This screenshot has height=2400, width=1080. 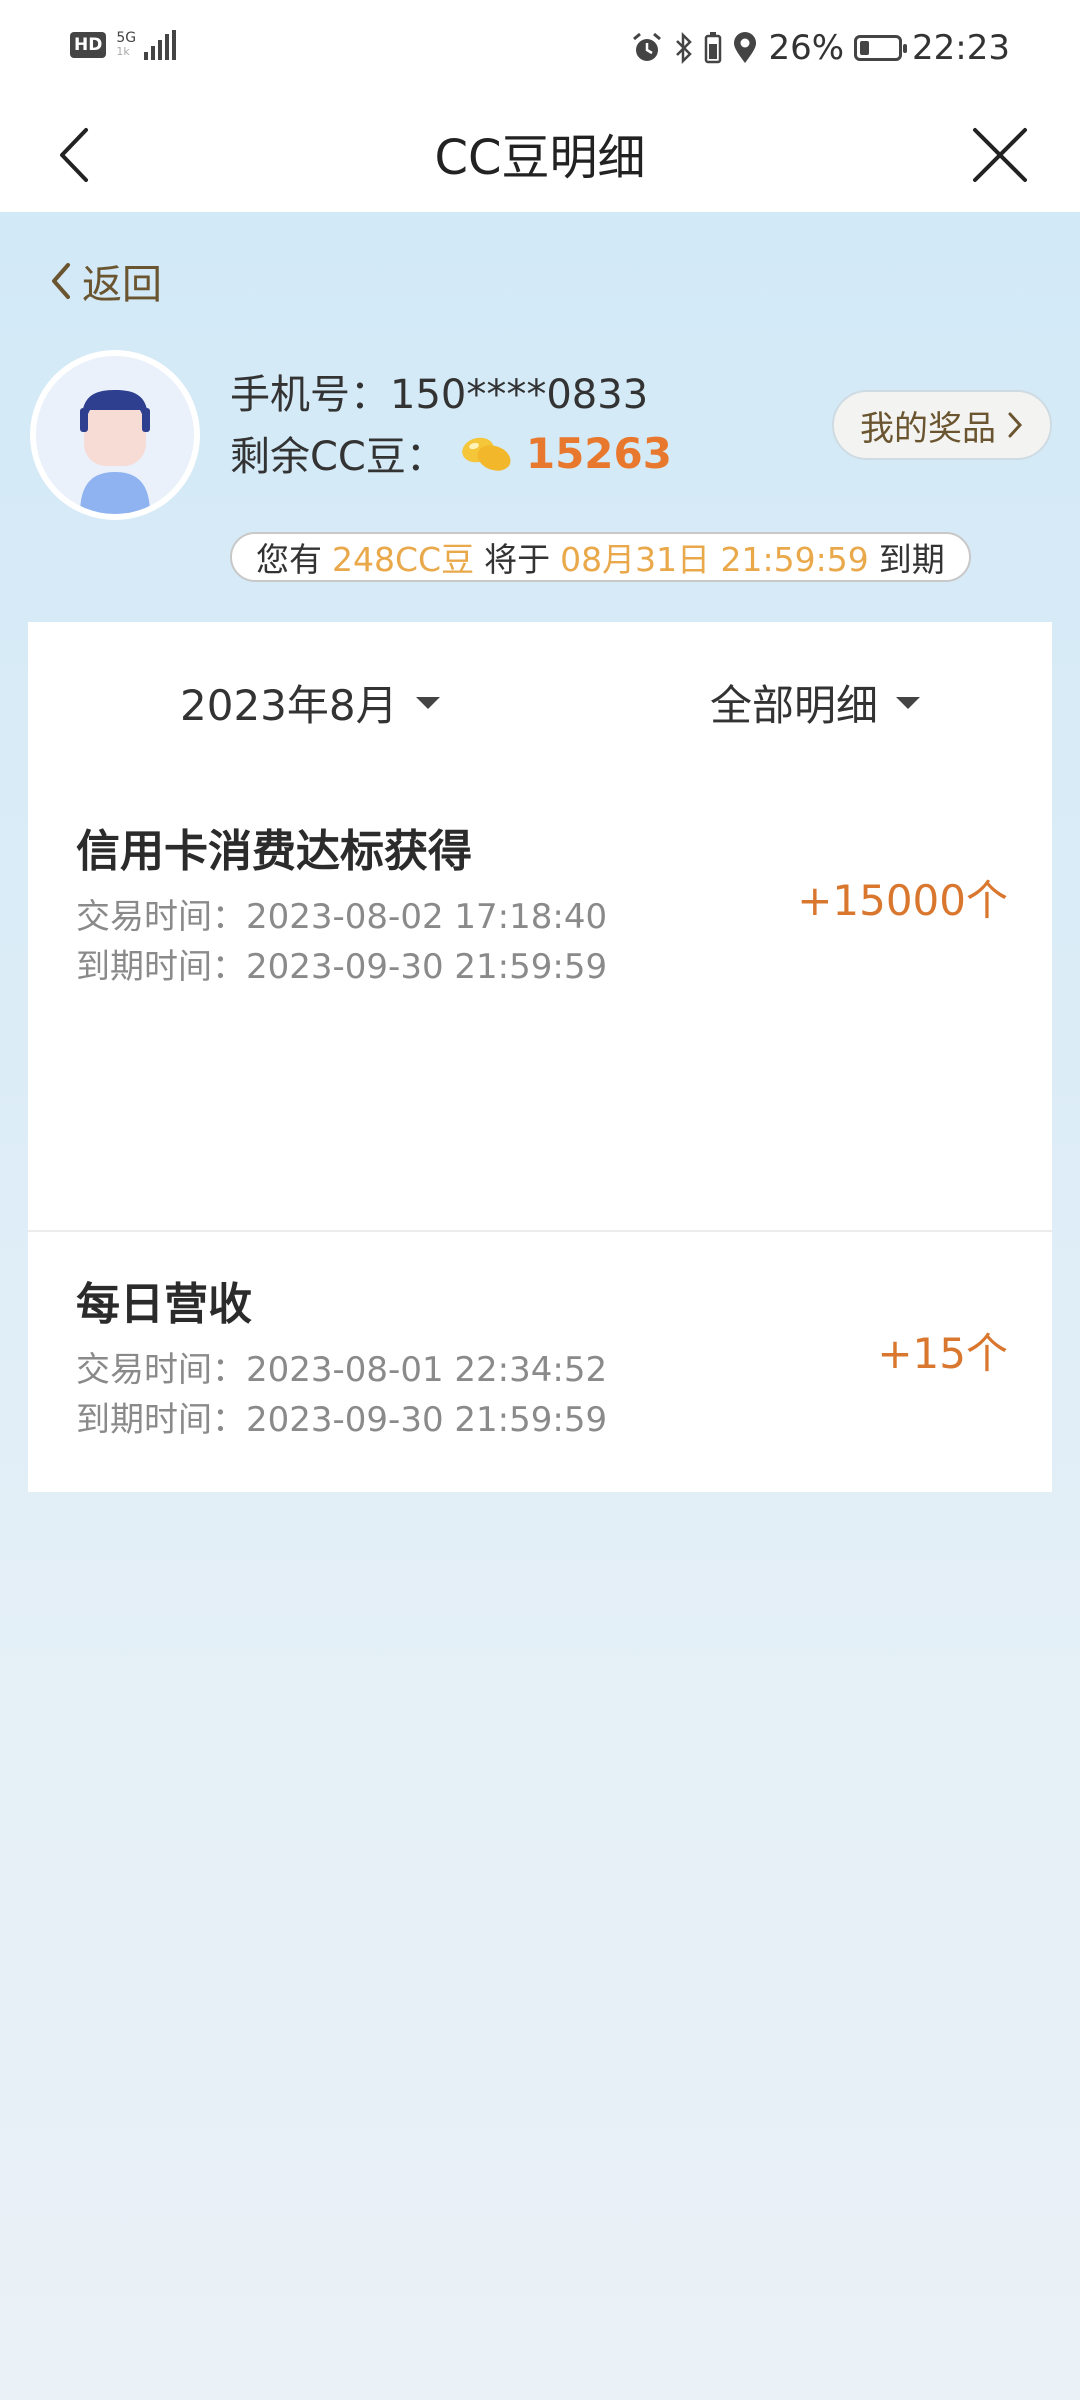 I want to click on month-filter: 2023年8月, so click(x=310, y=702).